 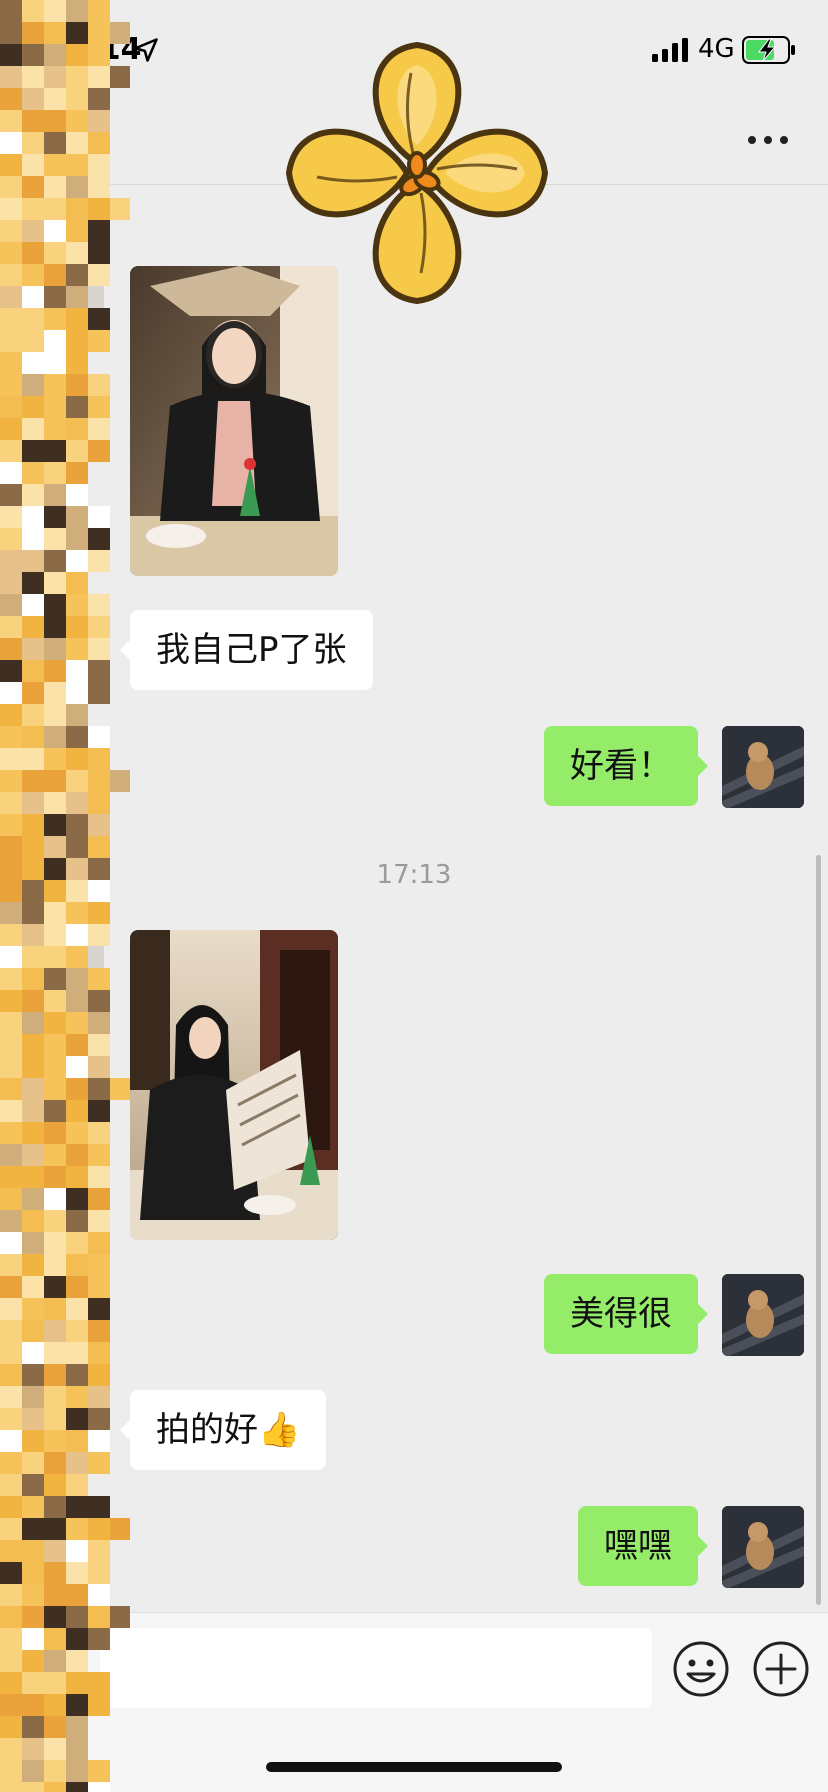 What do you see at coordinates (626, 766) in the screenshot?
I see `message-bubble-outgoing: 好看！` at bounding box center [626, 766].